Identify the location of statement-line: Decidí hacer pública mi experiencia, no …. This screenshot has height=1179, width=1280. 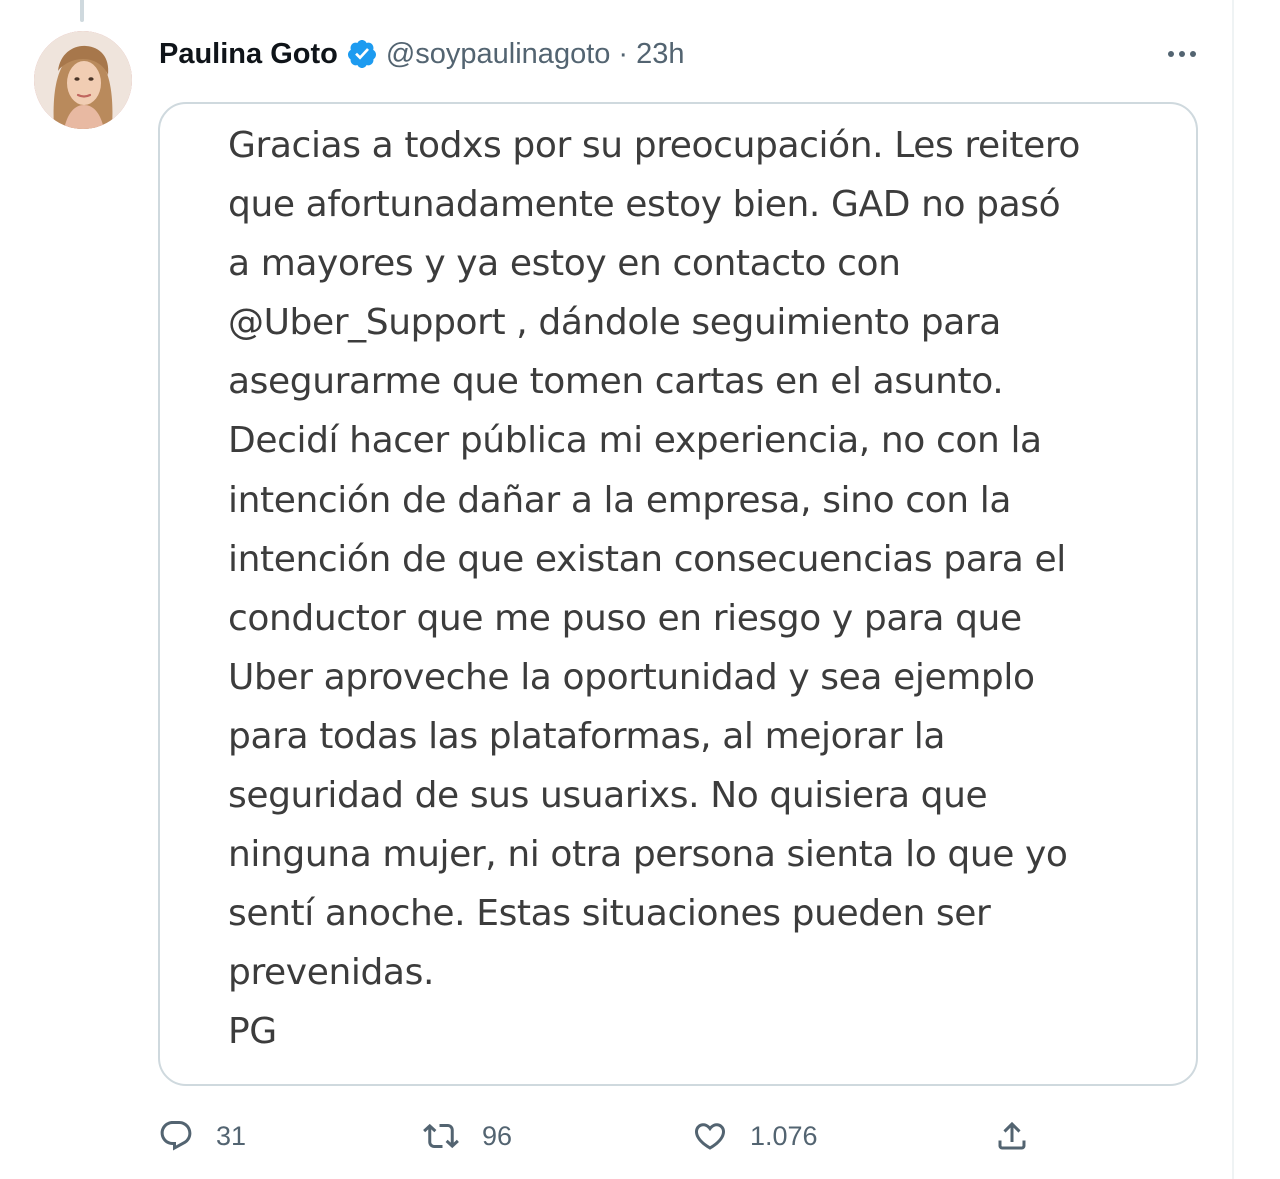
(635, 441).